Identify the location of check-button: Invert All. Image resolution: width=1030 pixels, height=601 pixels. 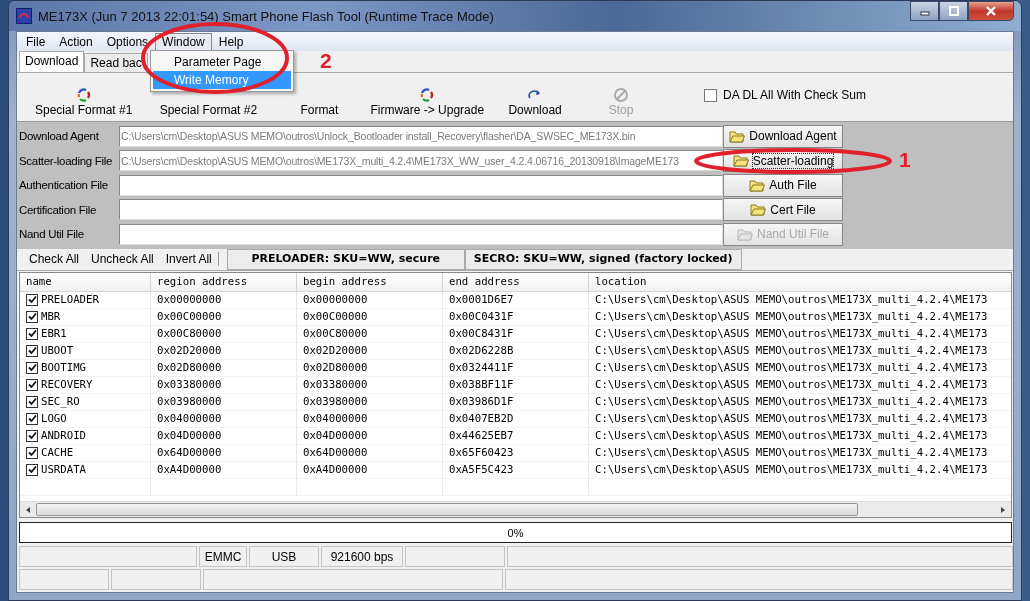
(189, 259).